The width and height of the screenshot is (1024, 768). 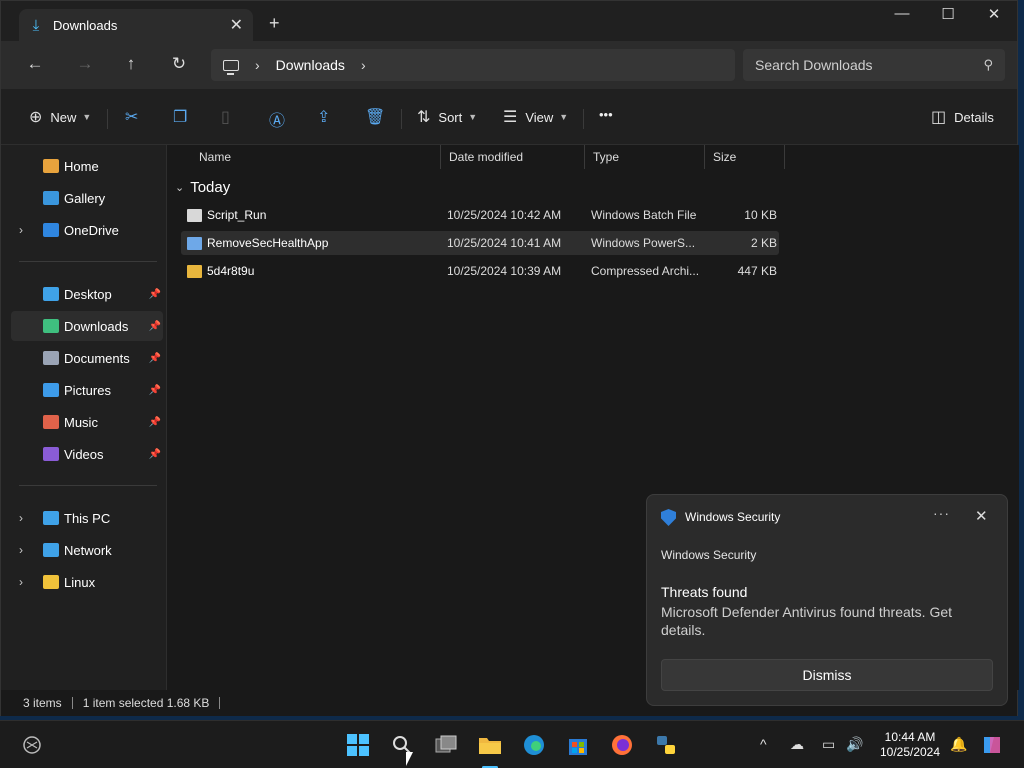 I want to click on sidebar-item-downloads: Downloads 📌, so click(x=87, y=326).